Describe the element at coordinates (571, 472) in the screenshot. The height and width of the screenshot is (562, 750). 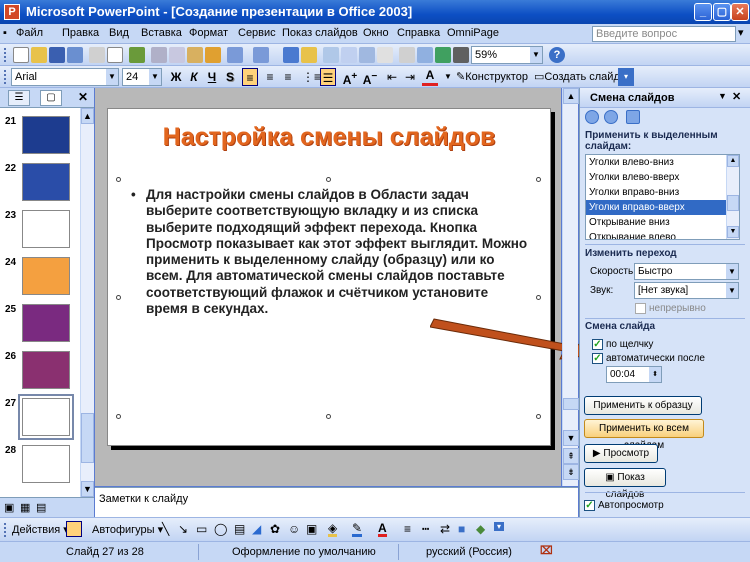
I see `next-slide-icon: ⇟` at that location.